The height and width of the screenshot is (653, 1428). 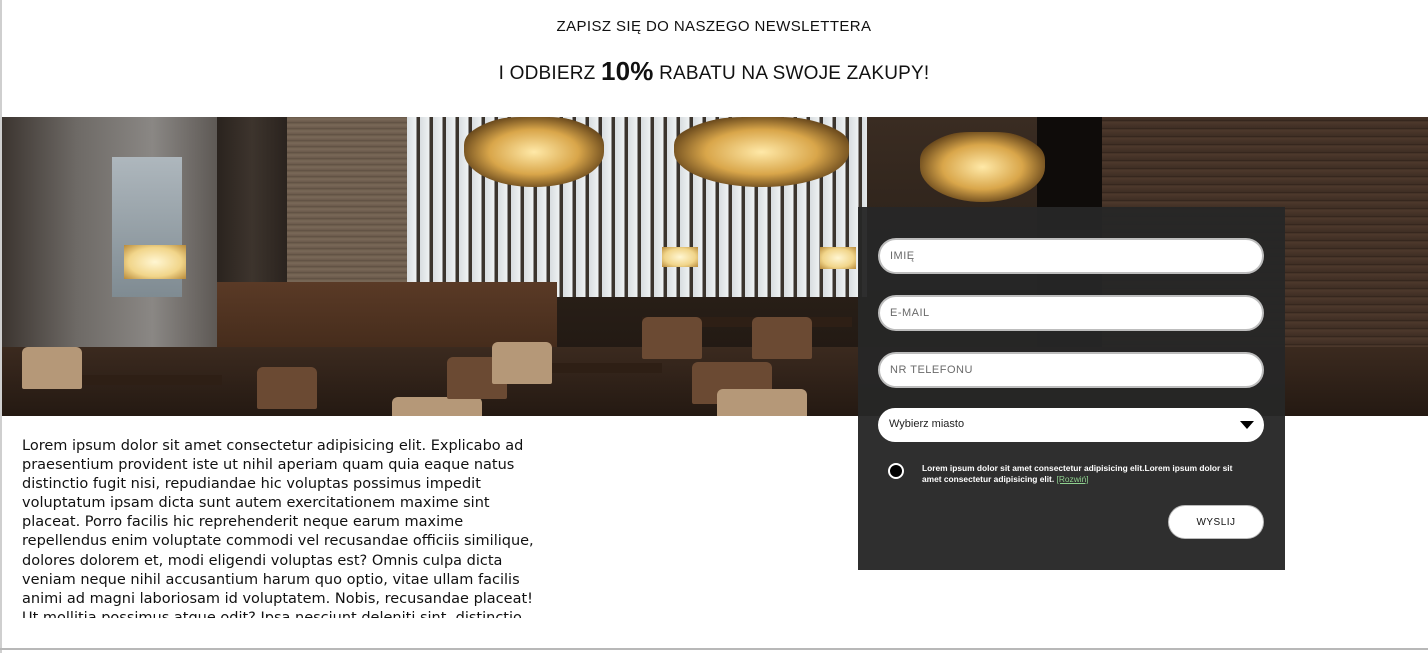 I want to click on consent-expand-link: [Rozwiń], so click(x=1073, y=479).